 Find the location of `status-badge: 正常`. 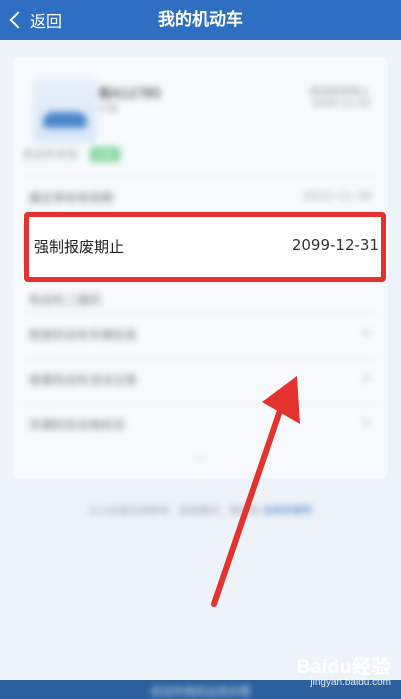

status-badge: 正常 is located at coordinates (104, 154).